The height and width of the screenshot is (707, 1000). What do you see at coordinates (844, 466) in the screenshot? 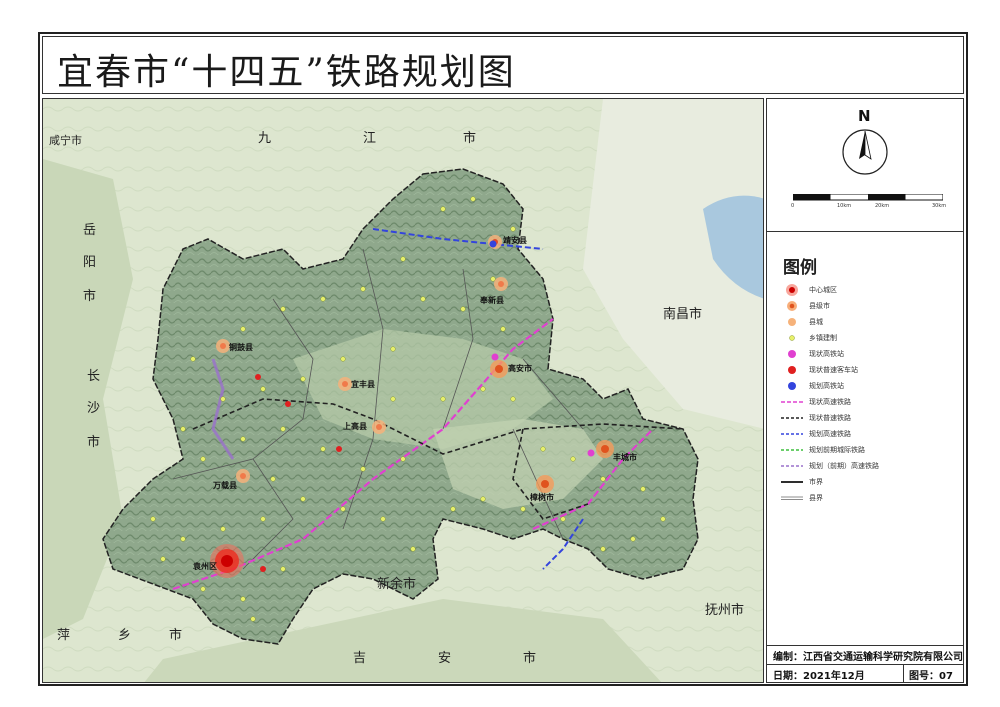
I see `legend-label: 规划（前期）高速铁路` at bounding box center [844, 466].